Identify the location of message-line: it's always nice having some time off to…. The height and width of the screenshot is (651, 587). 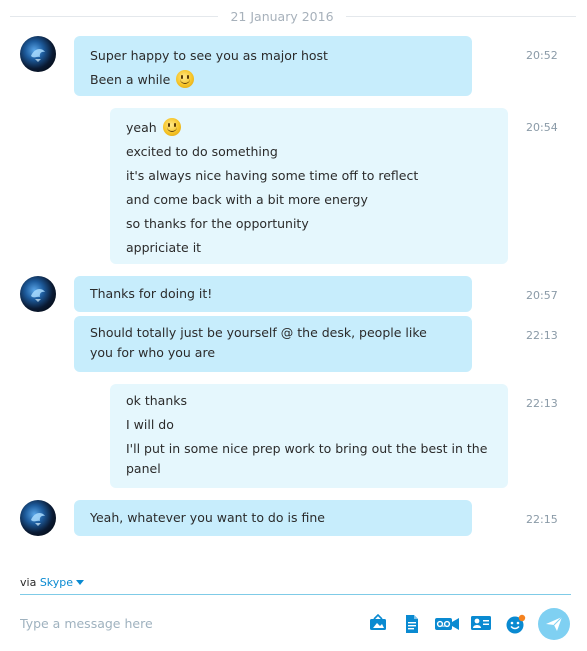
(272, 175).